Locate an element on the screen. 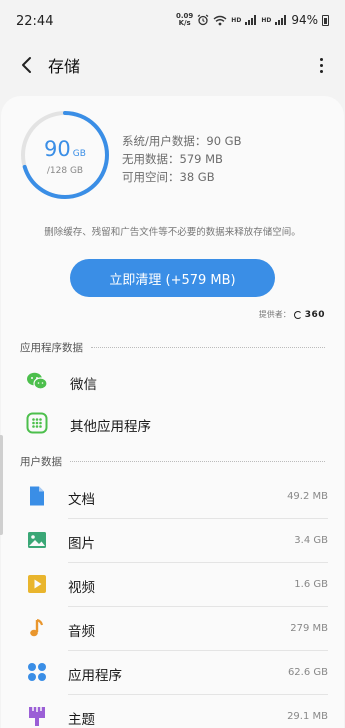  net-speed-unit: K/s is located at coordinates (184, 23).